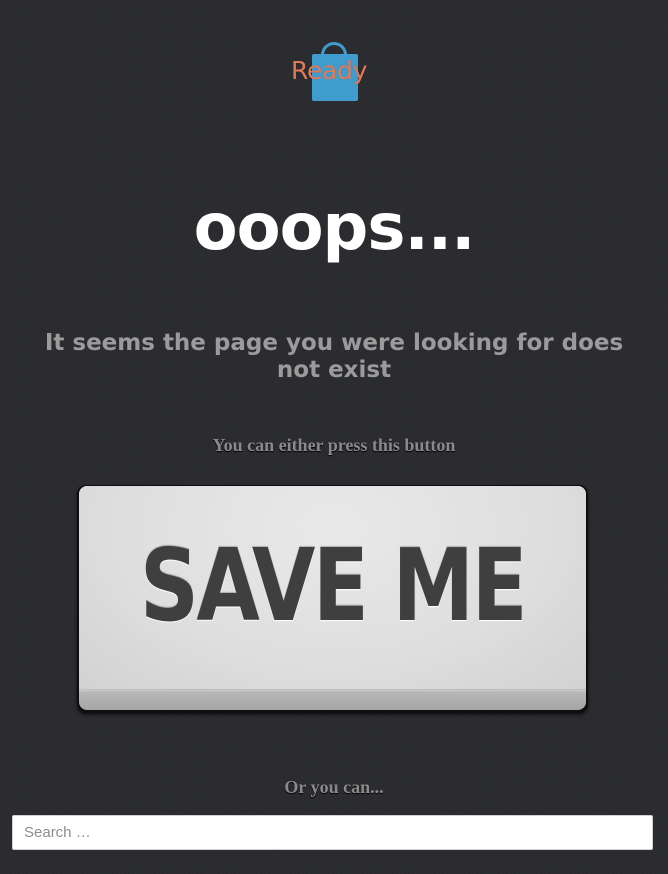  Describe the element at coordinates (332, 832) in the screenshot. I see `search-input` at that location.